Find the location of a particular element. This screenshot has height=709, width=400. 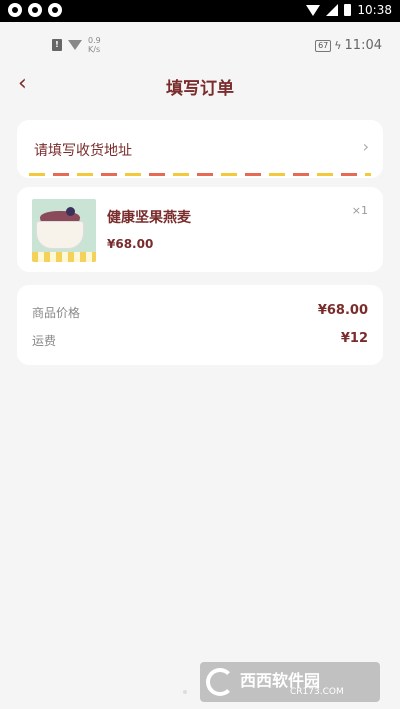

page-header: ‹ 填写订单 is located at coordinates (200, 85).